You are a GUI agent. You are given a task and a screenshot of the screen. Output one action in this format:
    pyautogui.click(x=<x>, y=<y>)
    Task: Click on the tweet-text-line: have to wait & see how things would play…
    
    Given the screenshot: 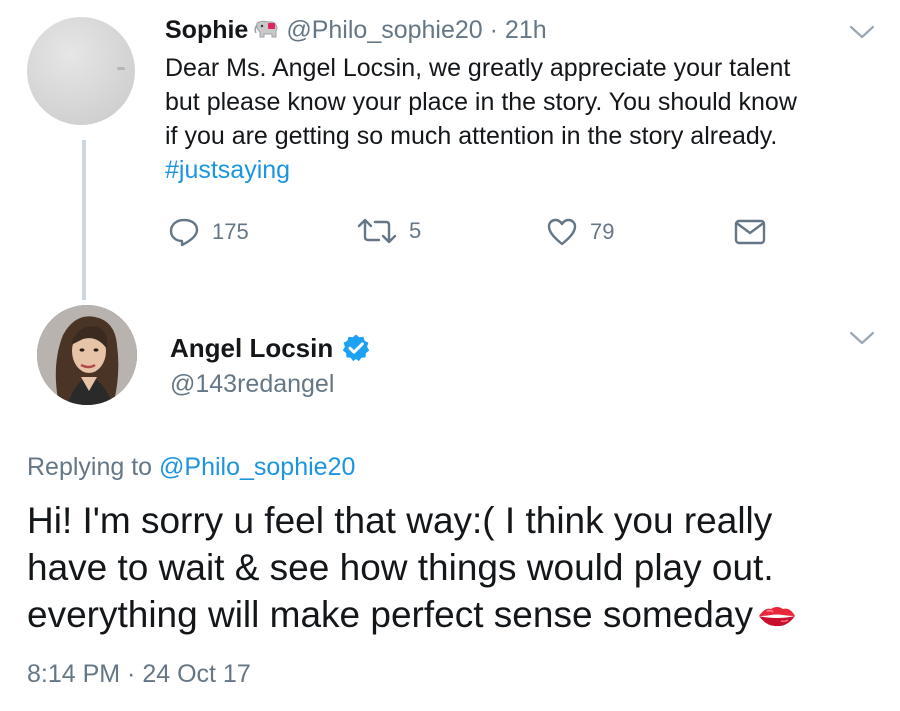 What is the action you would take?
    pyautogui.click(x=400, y=567)
    